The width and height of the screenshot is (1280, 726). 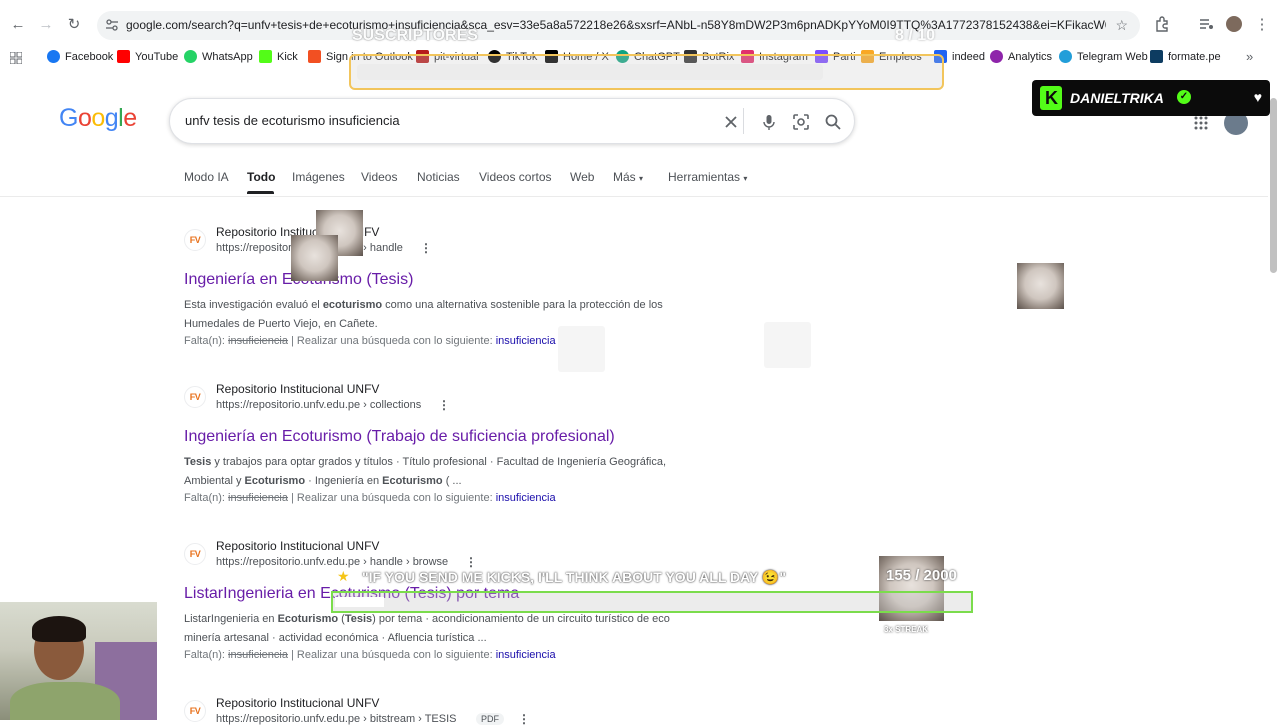 What do you see at coordinates (80, 56) in the screenshot?
I see `bookmark-facebook: Facebook` at bounding box center [80, 56].